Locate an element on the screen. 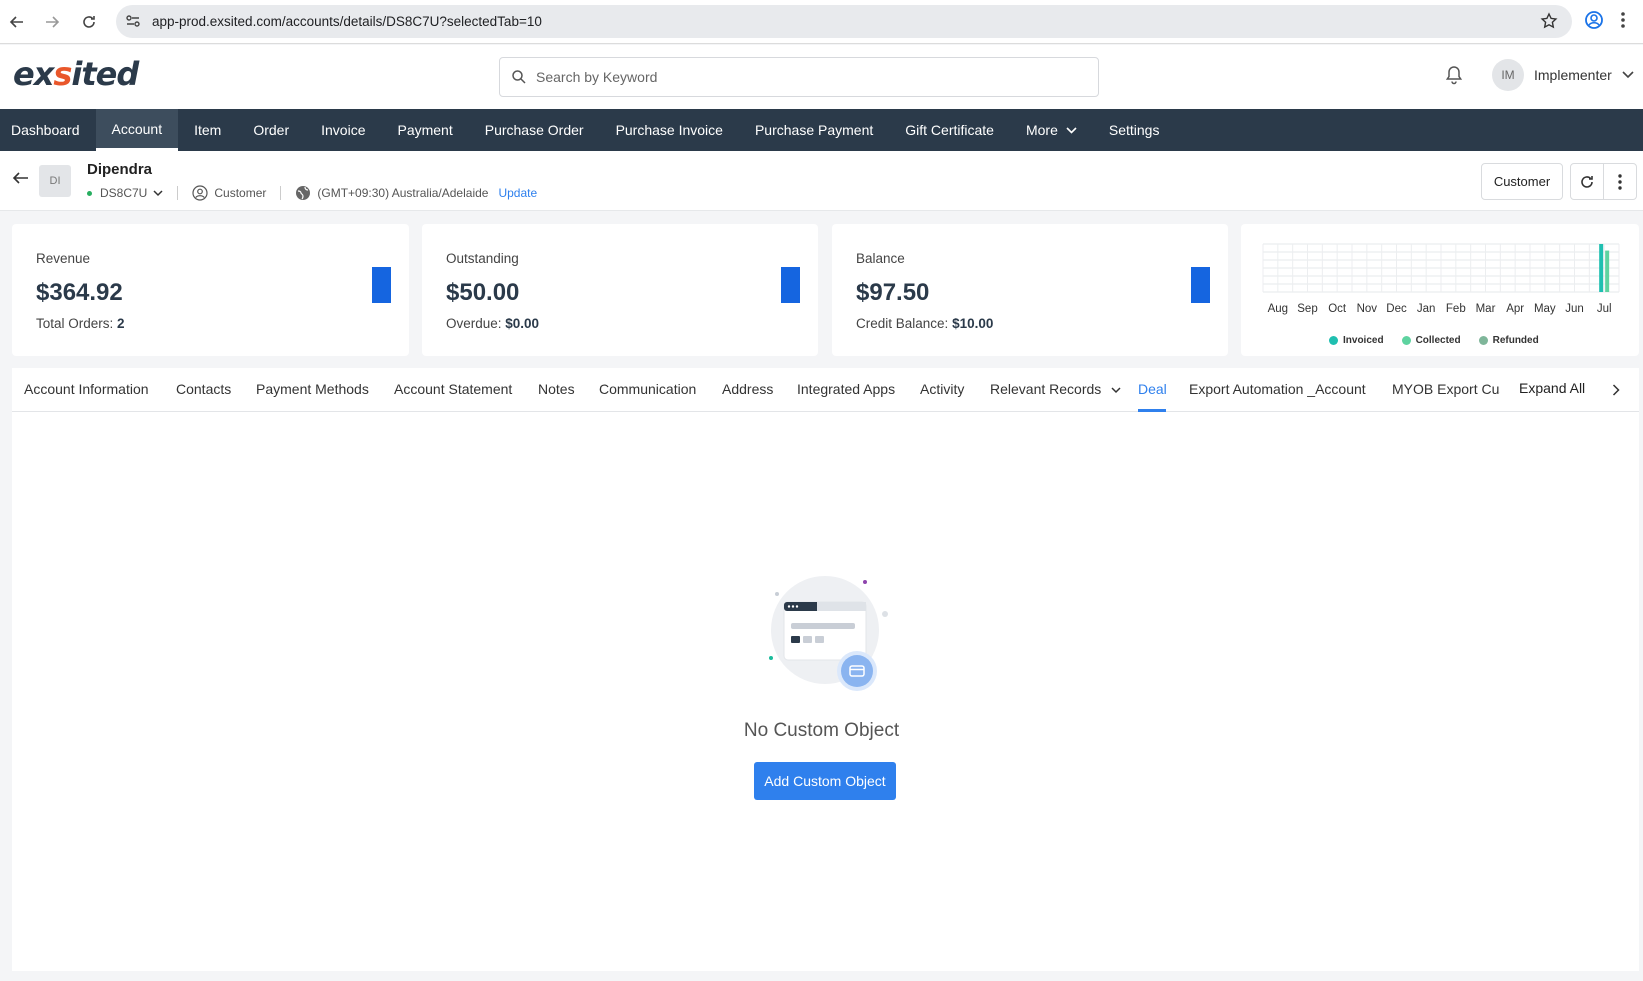 The image size is (1643, 981). account-id: DS8C7U is located at coordinates (123, 193).